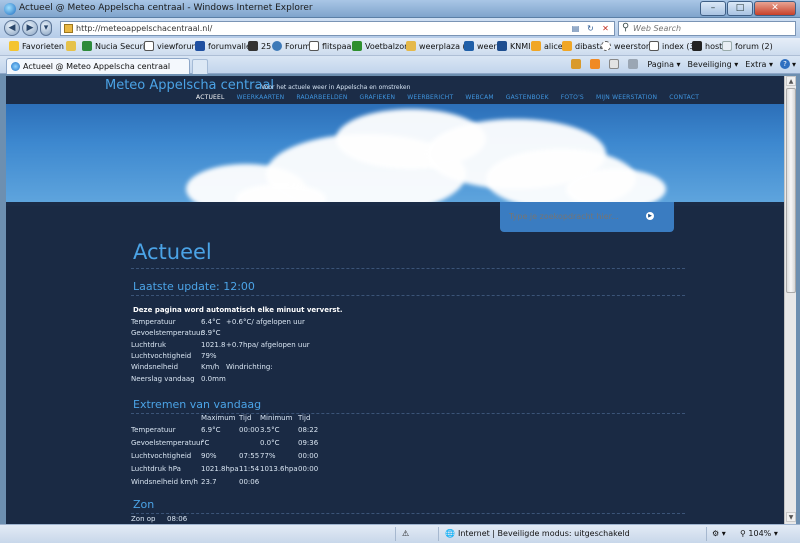 This screenshot has width=800, height=543. What do you see at coordinates (740, 8) in the screenshot?
I see `maximize-button: □` at bounding box center [740, 8].